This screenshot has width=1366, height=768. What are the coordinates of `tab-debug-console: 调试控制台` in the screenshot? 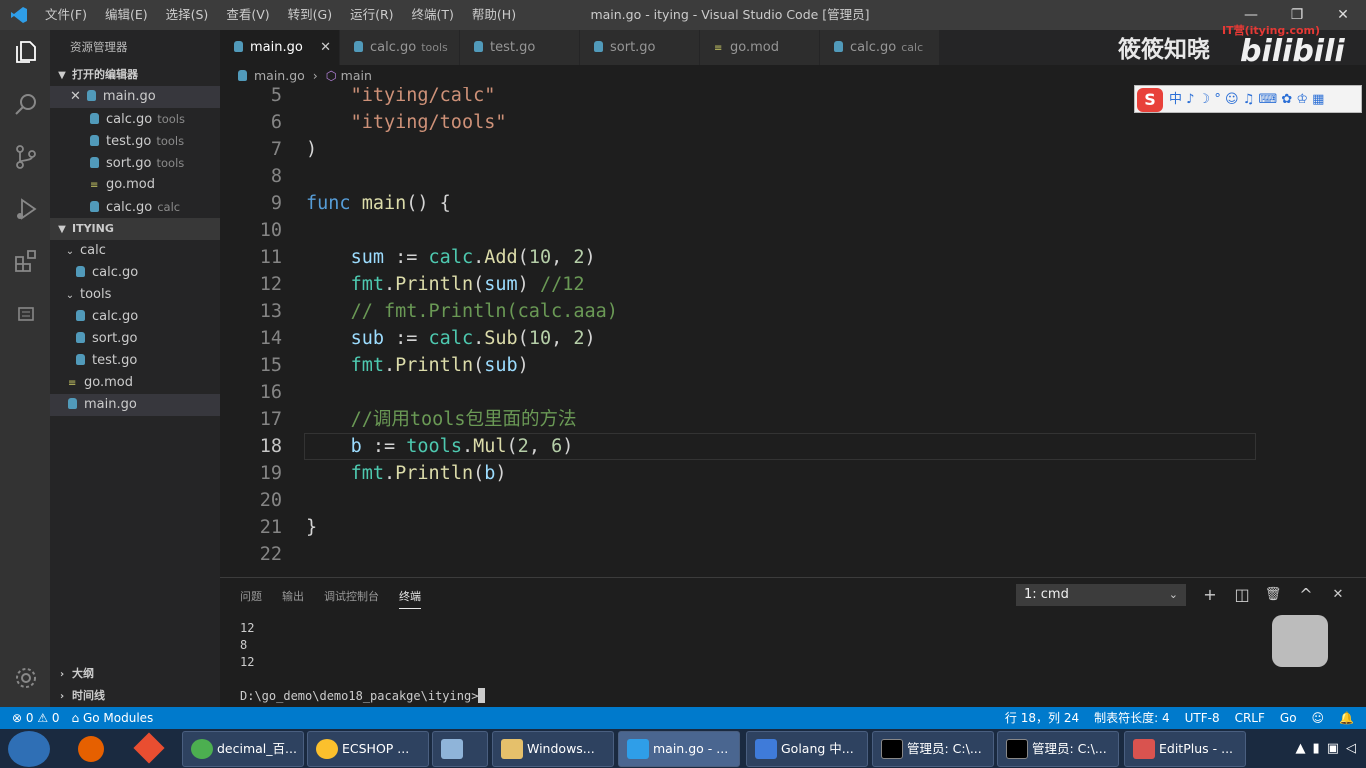 It's located at (351, 598).